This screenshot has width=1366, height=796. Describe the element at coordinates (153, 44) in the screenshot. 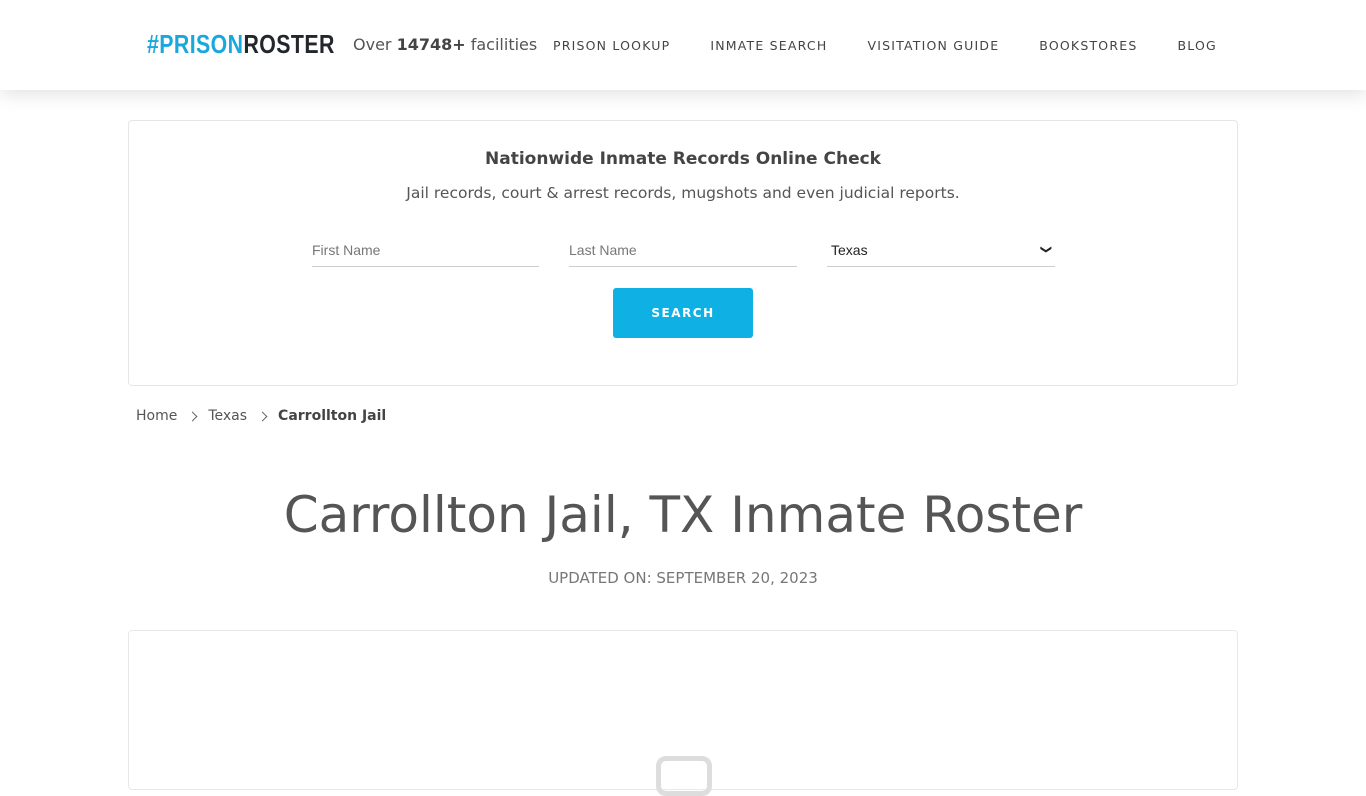

I see `logo-hash: #` at that location.